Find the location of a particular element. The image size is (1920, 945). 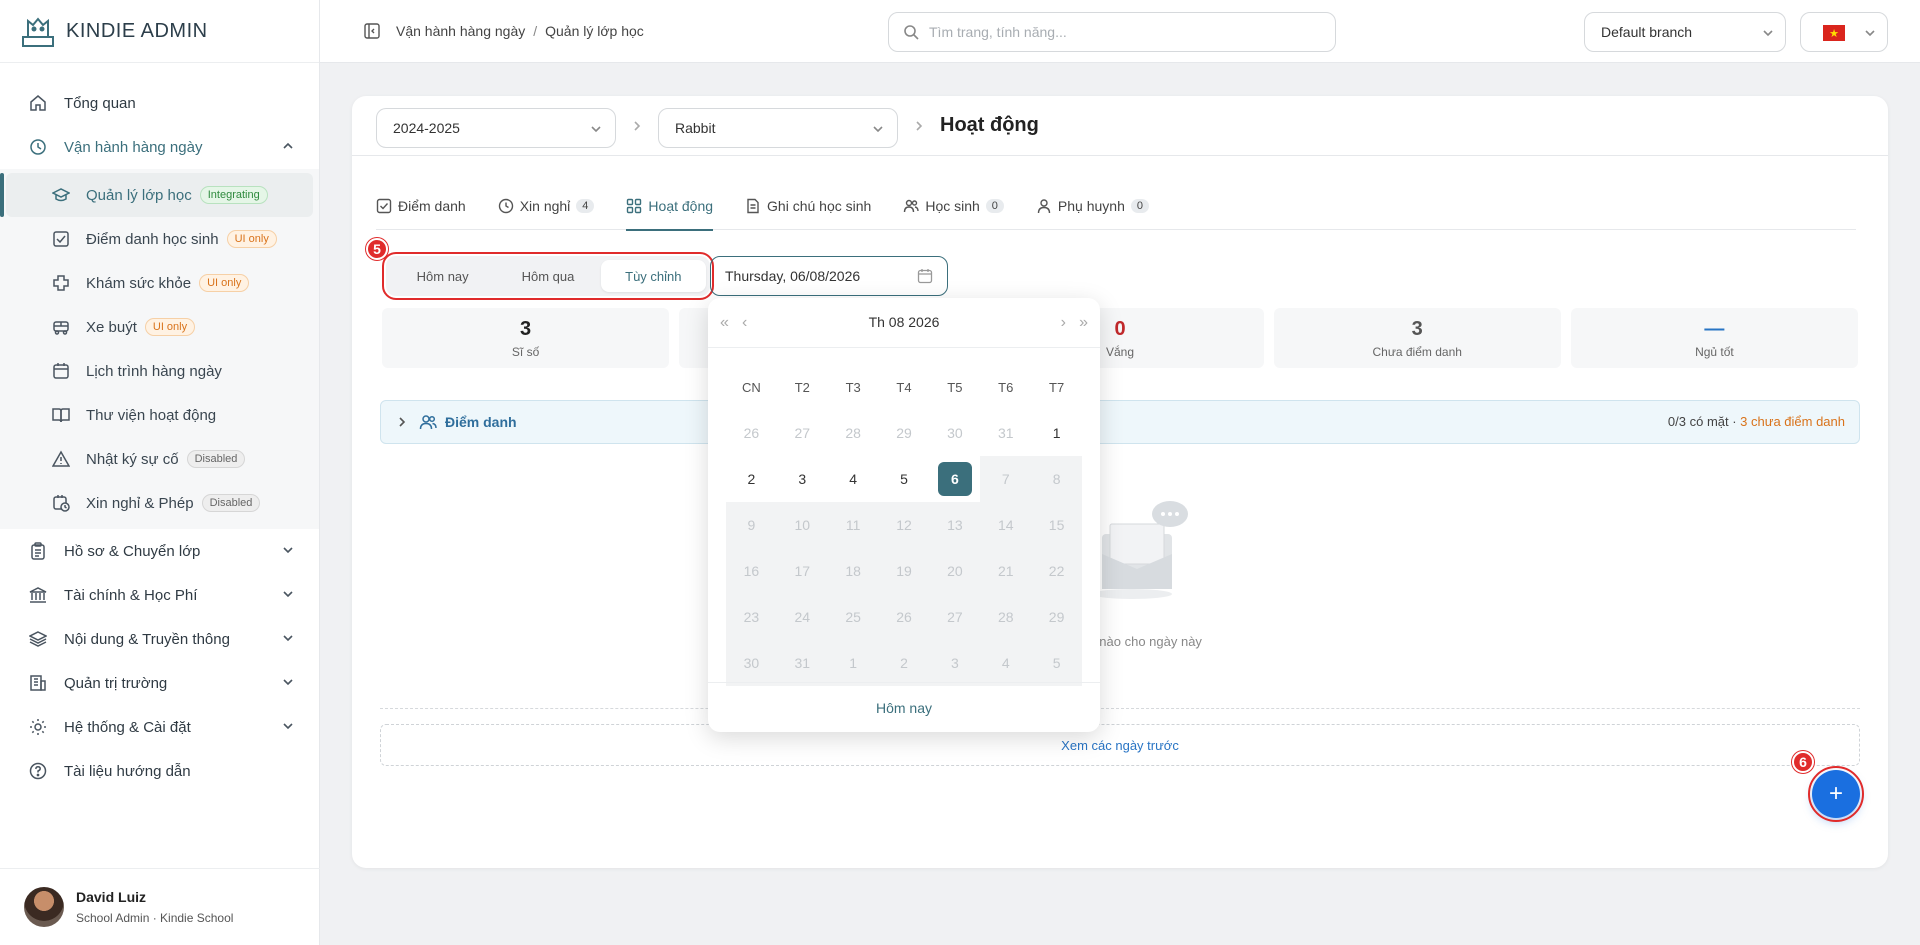

tab-label: Hoạt động is located at coordinates (681, 206).